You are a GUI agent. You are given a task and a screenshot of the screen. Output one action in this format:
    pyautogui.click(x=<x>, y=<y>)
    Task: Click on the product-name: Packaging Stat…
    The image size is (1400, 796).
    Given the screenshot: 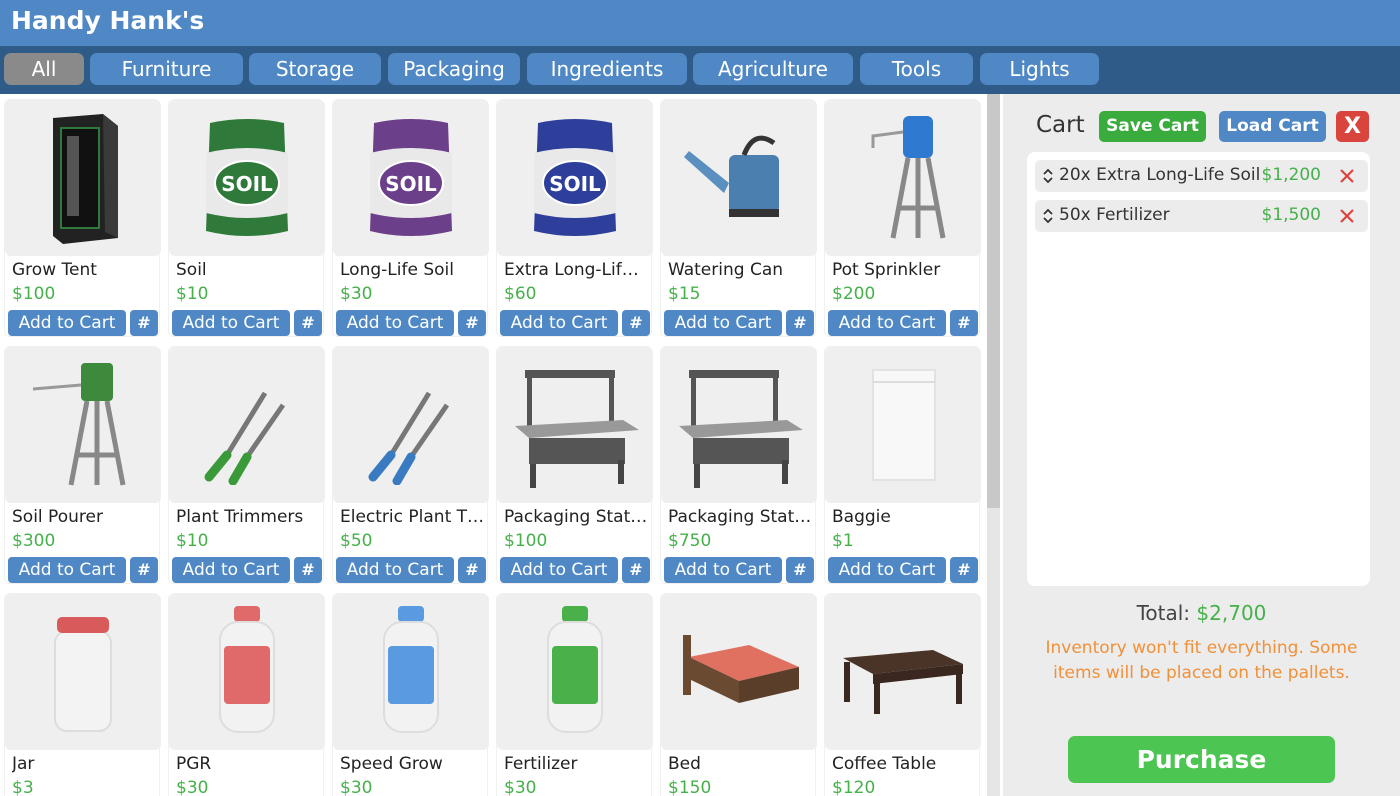 What is the action you would take?
    pyautogui.click(x=576, y=517)
    